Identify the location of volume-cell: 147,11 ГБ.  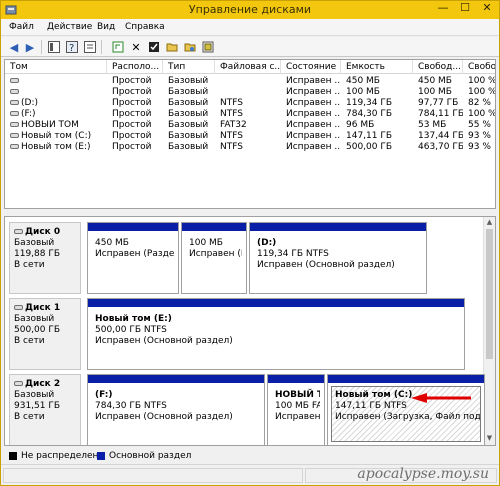
(377, 136).